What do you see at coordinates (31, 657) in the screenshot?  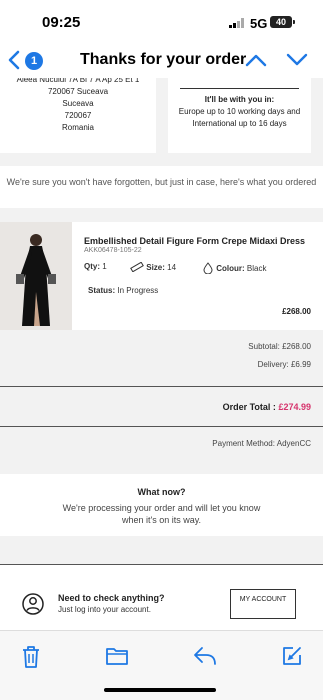 I see `trash-icon` at bounding box center [31, 657].